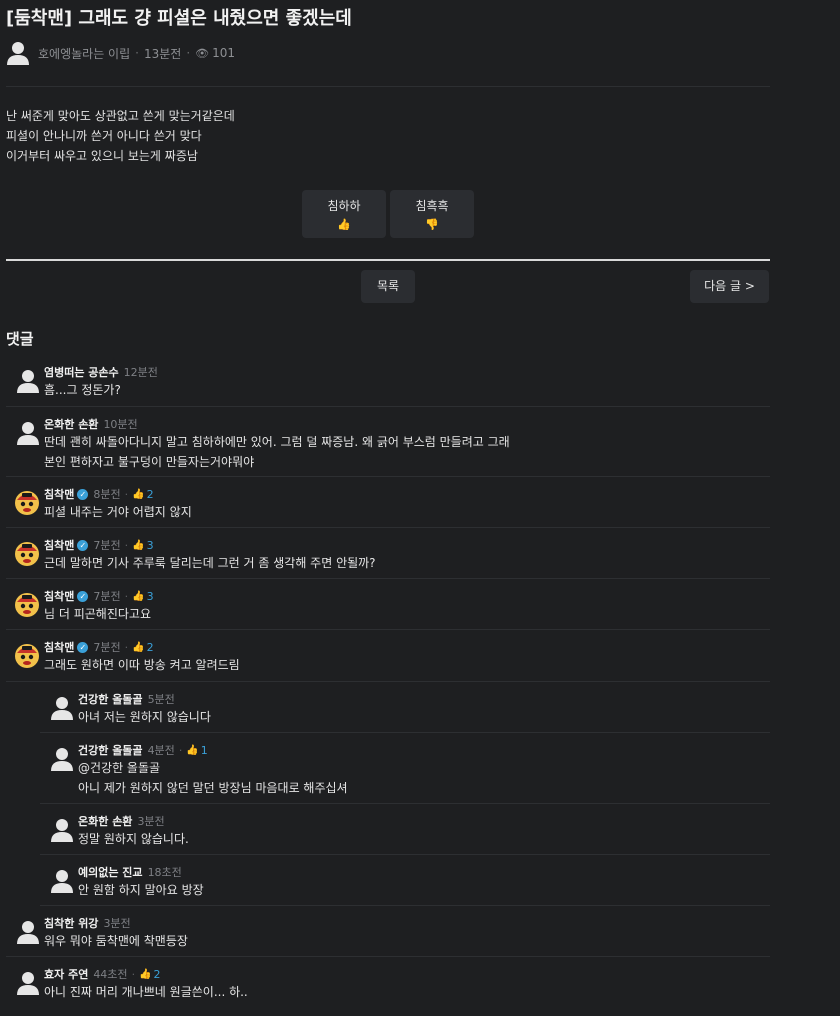 Image resolution: width=840 pixels, height=1016 pixels. I want to click on comment-text: 아녀 저는 원하지 않습니다, so click(144, 717).